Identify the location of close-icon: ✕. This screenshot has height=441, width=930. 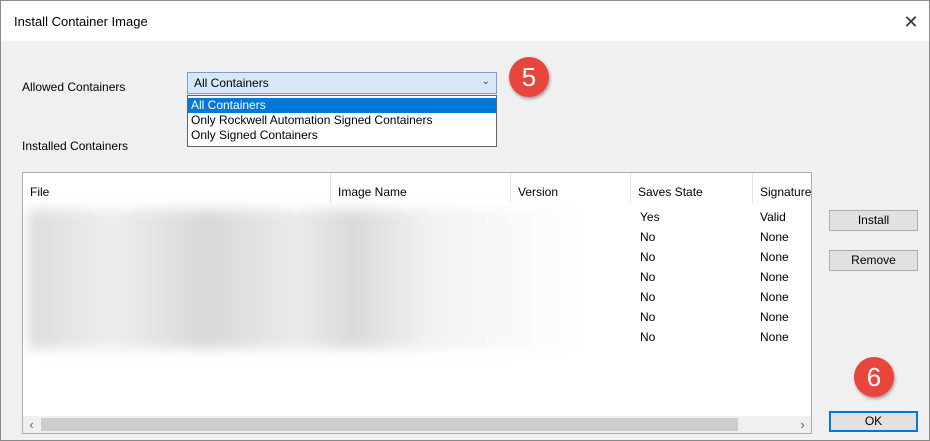
(911, 22).